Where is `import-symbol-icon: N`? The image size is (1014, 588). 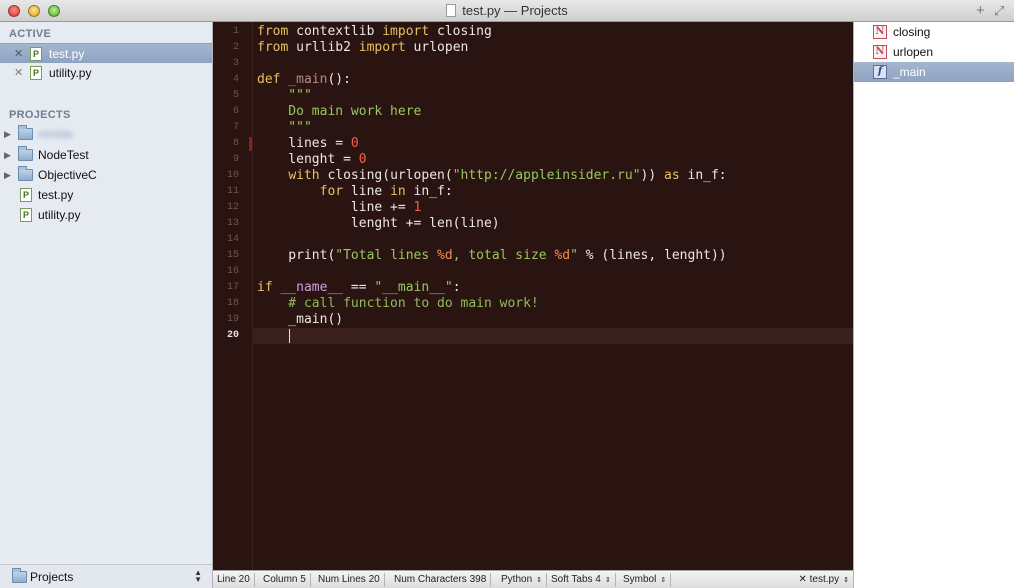
import-symbol-icon: N is located at coordinates (880, 32).